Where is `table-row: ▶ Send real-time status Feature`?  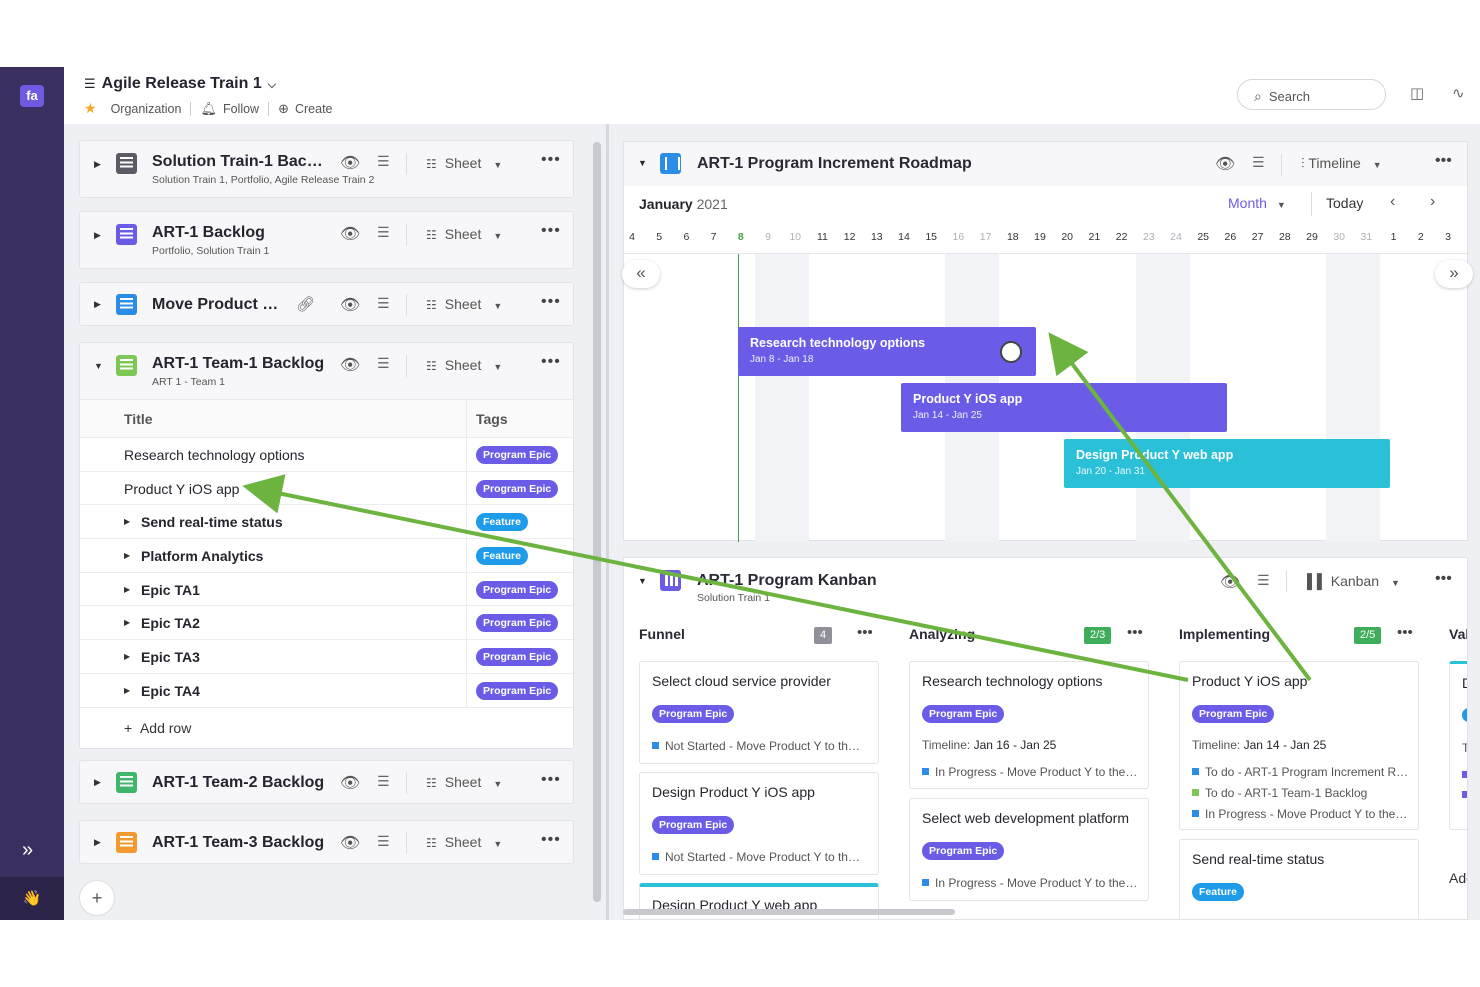
table-row: ▶ Send real-time status Feature is located at coordinates (326, 522).